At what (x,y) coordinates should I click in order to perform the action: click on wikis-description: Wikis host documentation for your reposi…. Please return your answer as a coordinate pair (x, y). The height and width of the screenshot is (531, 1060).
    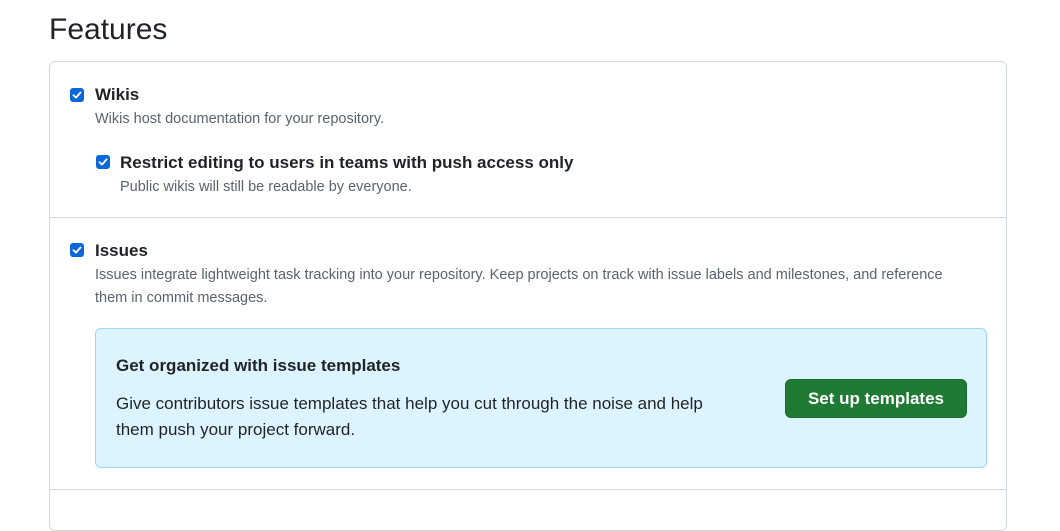
    Looking at the image, I should click on (240, 119).